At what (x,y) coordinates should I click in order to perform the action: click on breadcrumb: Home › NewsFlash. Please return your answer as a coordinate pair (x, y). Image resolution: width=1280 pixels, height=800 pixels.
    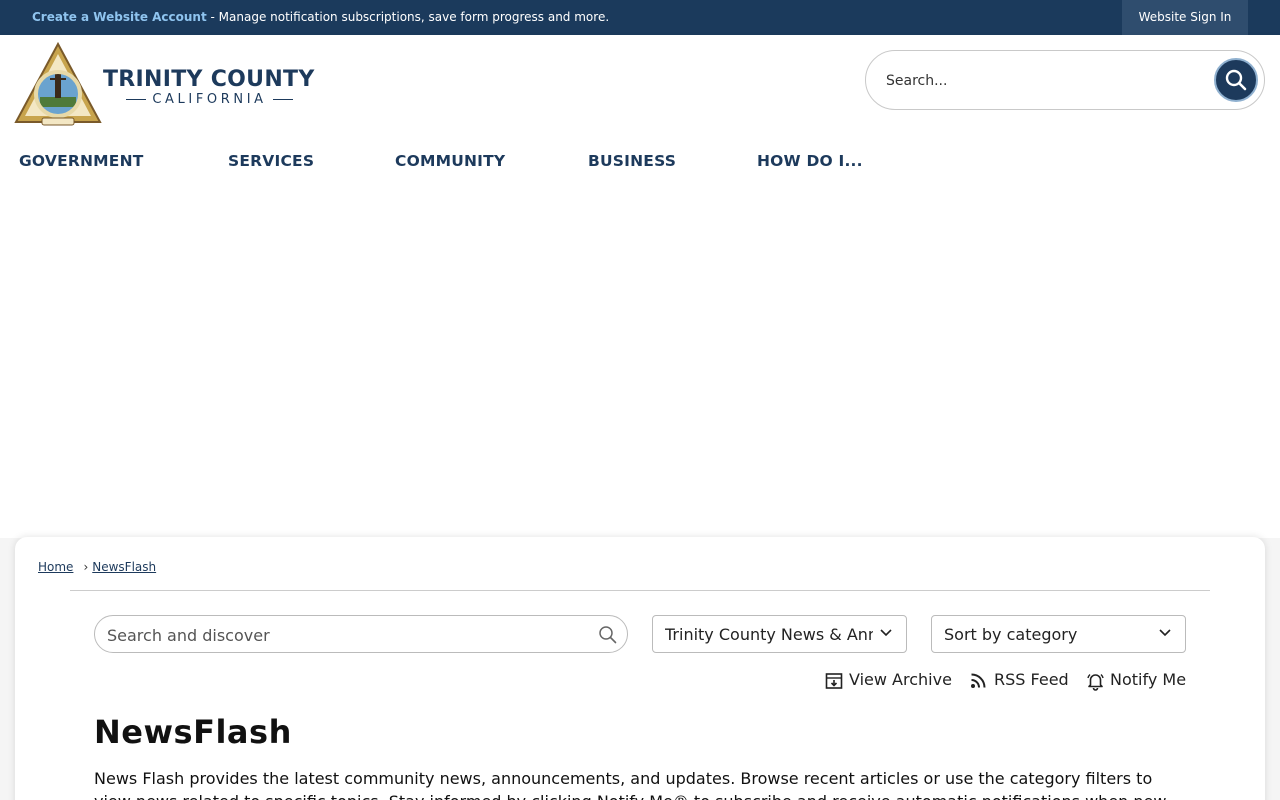
    Looking at the image, I should click on (97, 567).